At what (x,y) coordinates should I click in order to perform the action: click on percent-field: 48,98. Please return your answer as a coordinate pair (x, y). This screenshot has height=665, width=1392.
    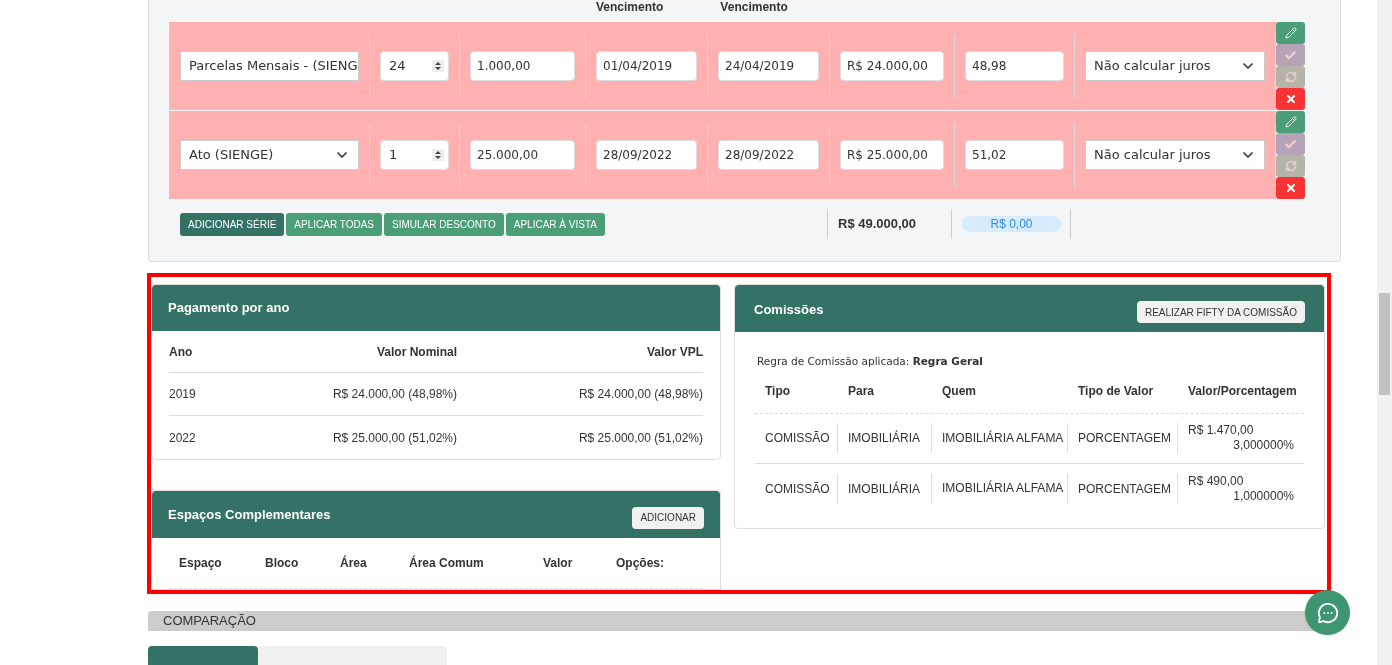
    Looking at the image, I should click on (1014, 66).